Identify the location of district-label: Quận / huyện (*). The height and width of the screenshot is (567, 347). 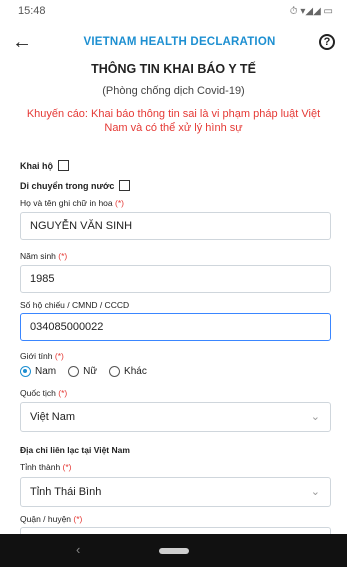
(51, 519).